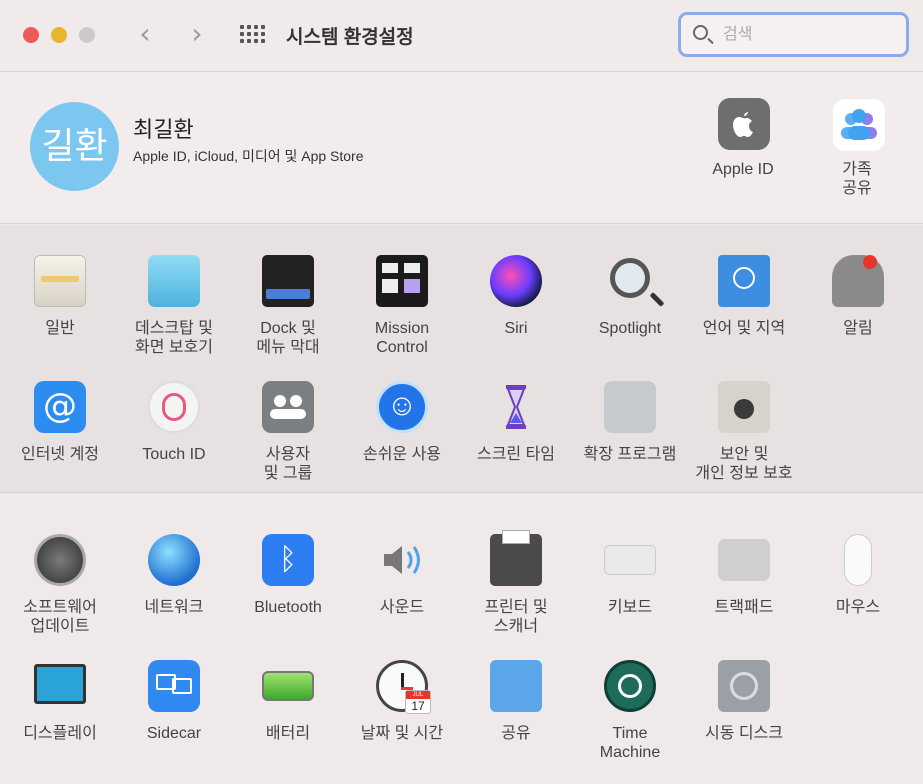 This screenshot has width=923, height=784. Describe the element at coordinates (288, 733) in the screenshot. I see `pane-label: 배터리` at that location.